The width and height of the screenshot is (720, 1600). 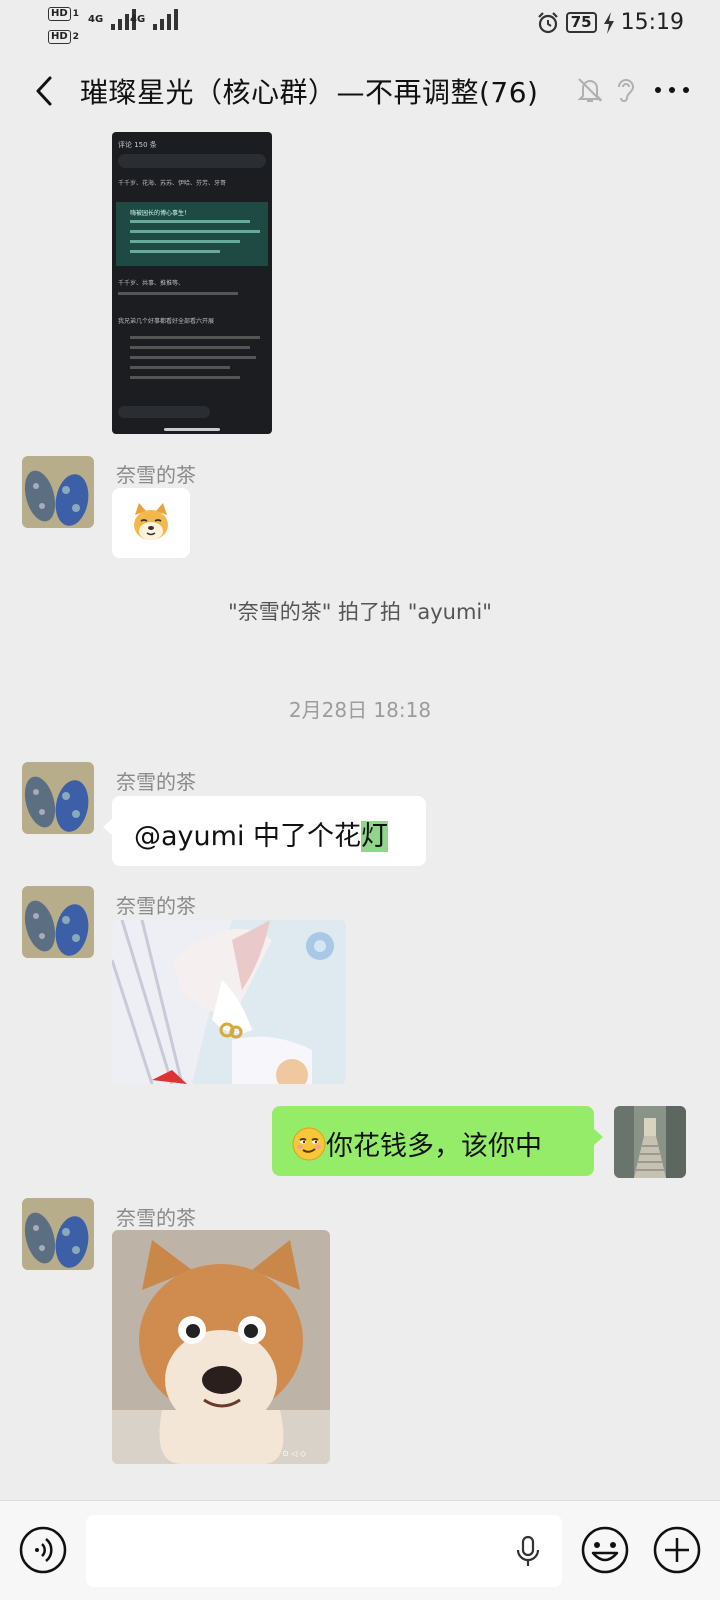 I want to click on own-message-content: 你花钱多，该你中, so click(x=417, y=1143).